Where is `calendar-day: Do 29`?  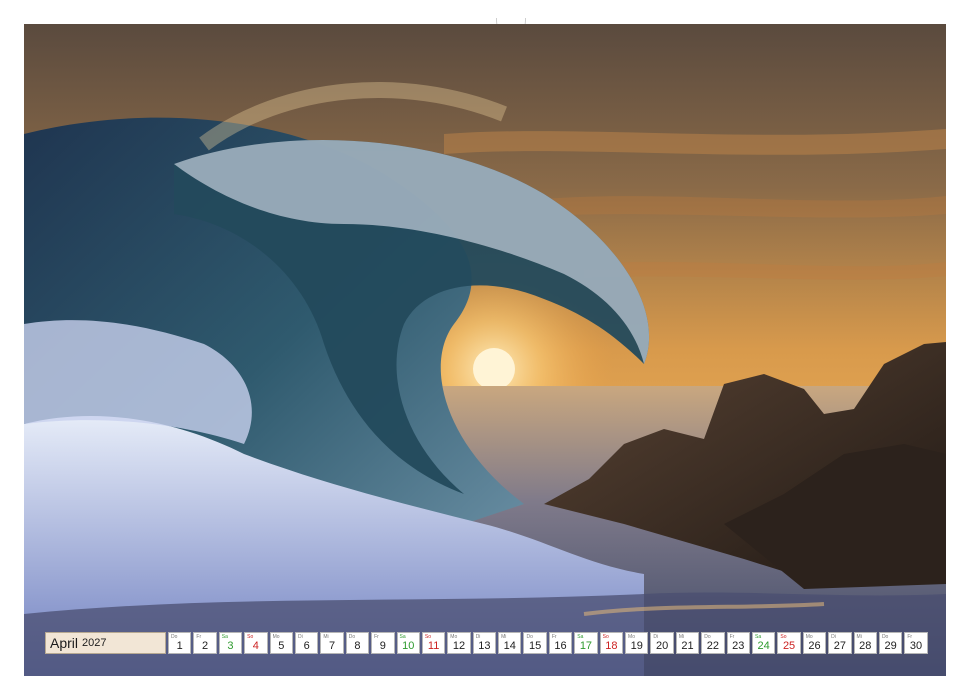 calendar-day: Do 29 is located at coordinates (890, 643).